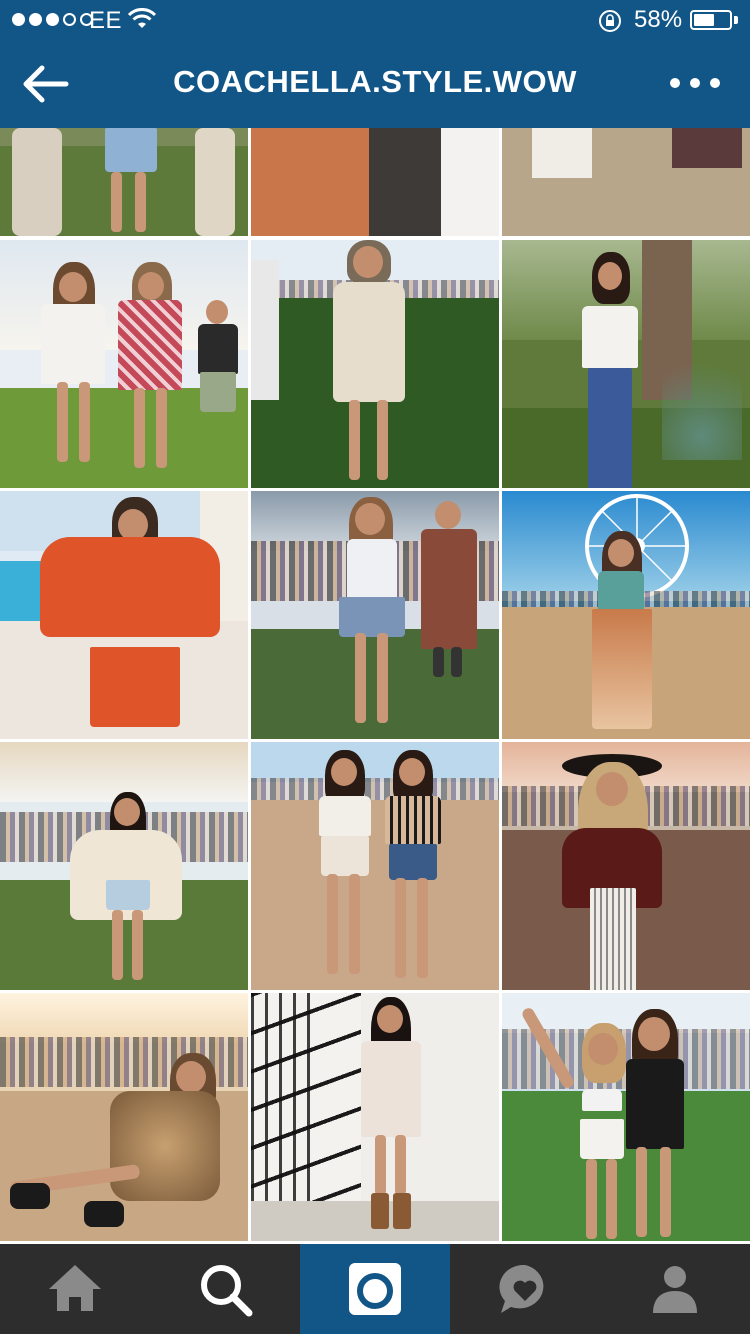 Image resolution: width=750 pixels, height=1334 pixels. I want to click on camera-icon, so click(375, 1289).